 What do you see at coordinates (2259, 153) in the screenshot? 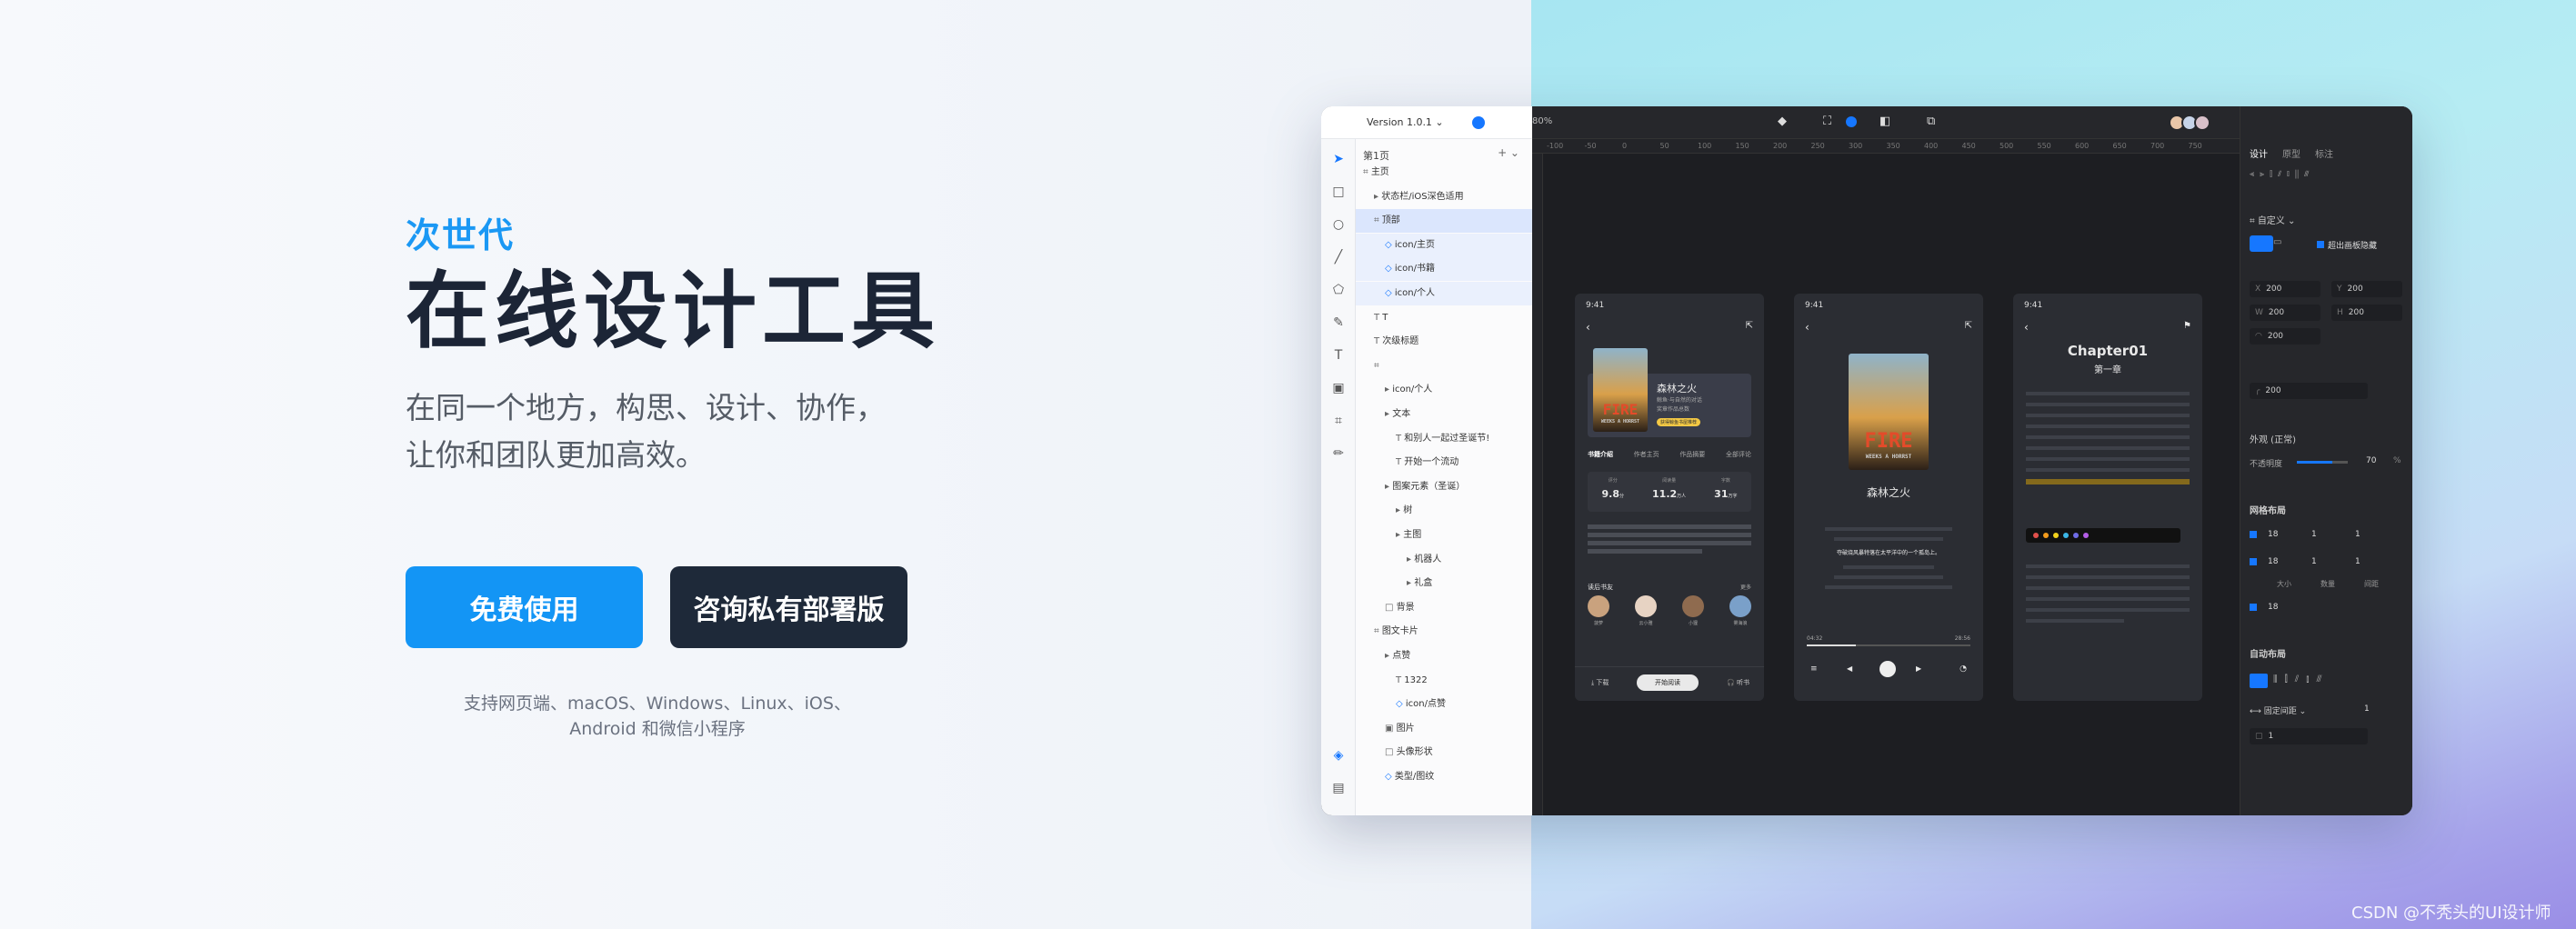
I see `property-tab: 设计` at bounding box center [2259, 153].